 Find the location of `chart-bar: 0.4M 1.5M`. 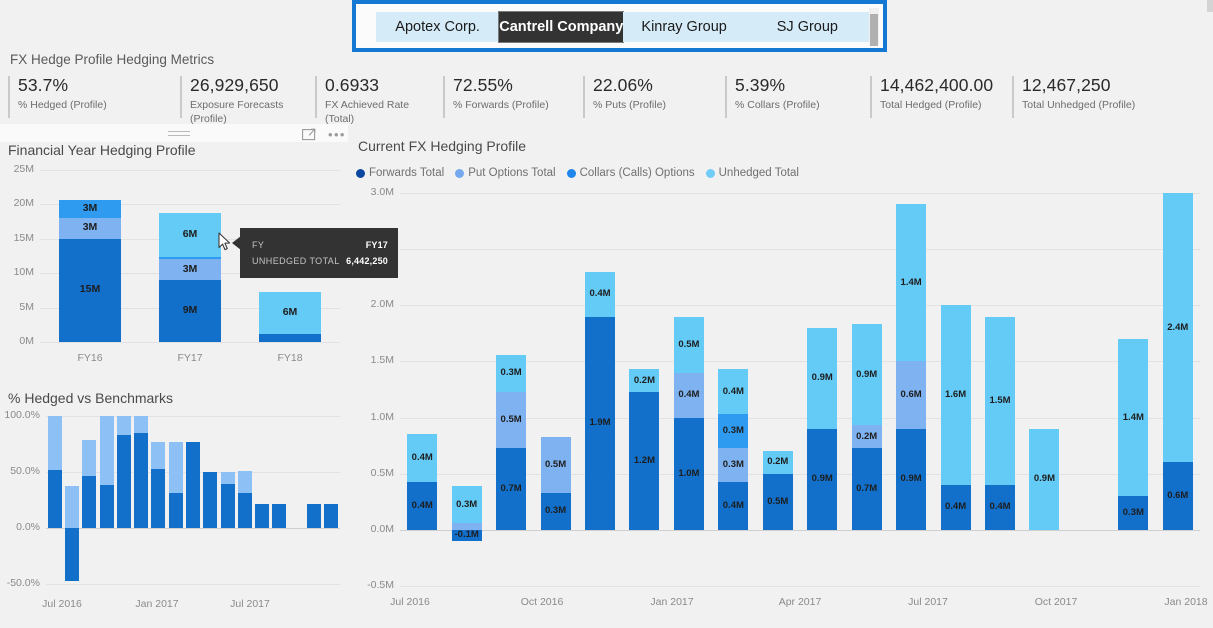

chart-bar: 0.4M 1.5M is located at coordinates (1000, 389).